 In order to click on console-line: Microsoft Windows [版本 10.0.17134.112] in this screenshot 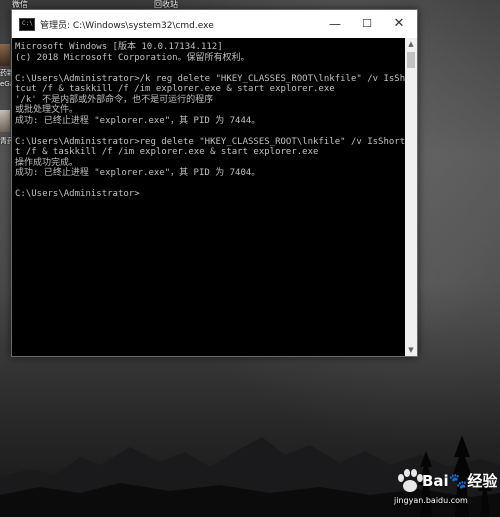, I will do `click(119, 47)`.